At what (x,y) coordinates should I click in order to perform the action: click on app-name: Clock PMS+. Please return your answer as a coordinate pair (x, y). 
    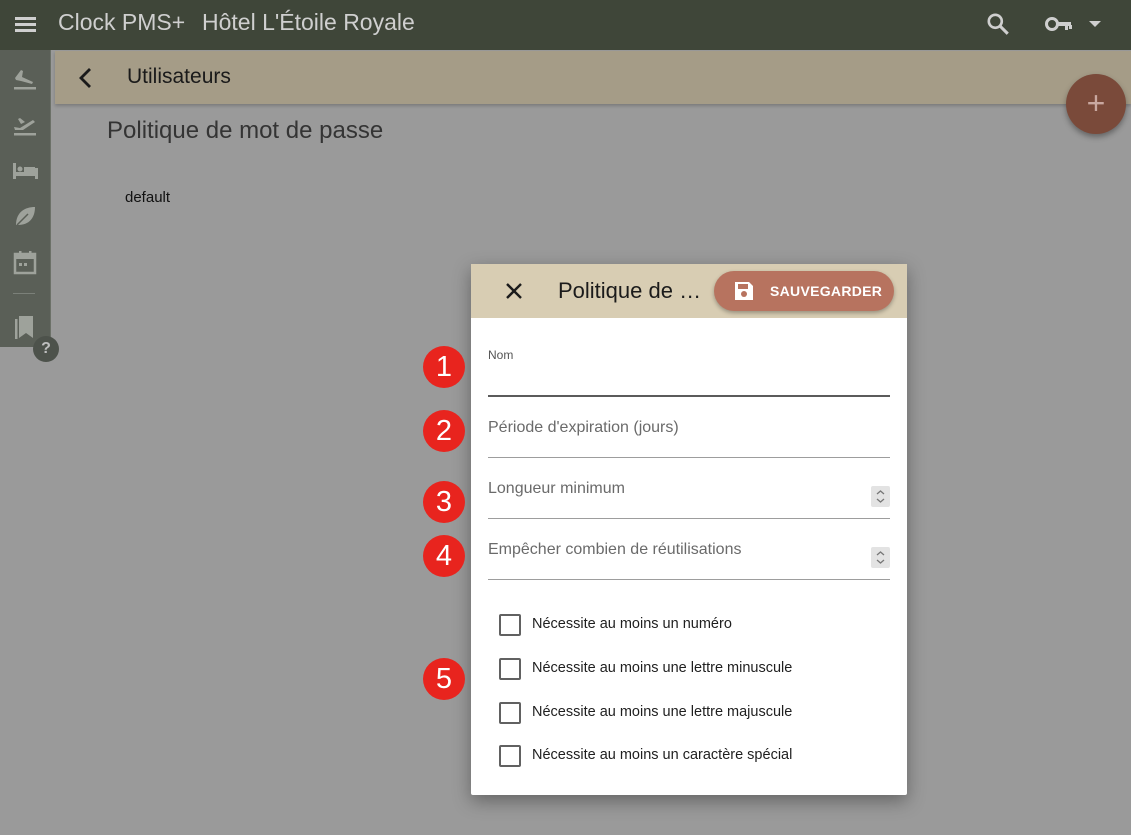
    Looking at the image, I should click on (122, 22).